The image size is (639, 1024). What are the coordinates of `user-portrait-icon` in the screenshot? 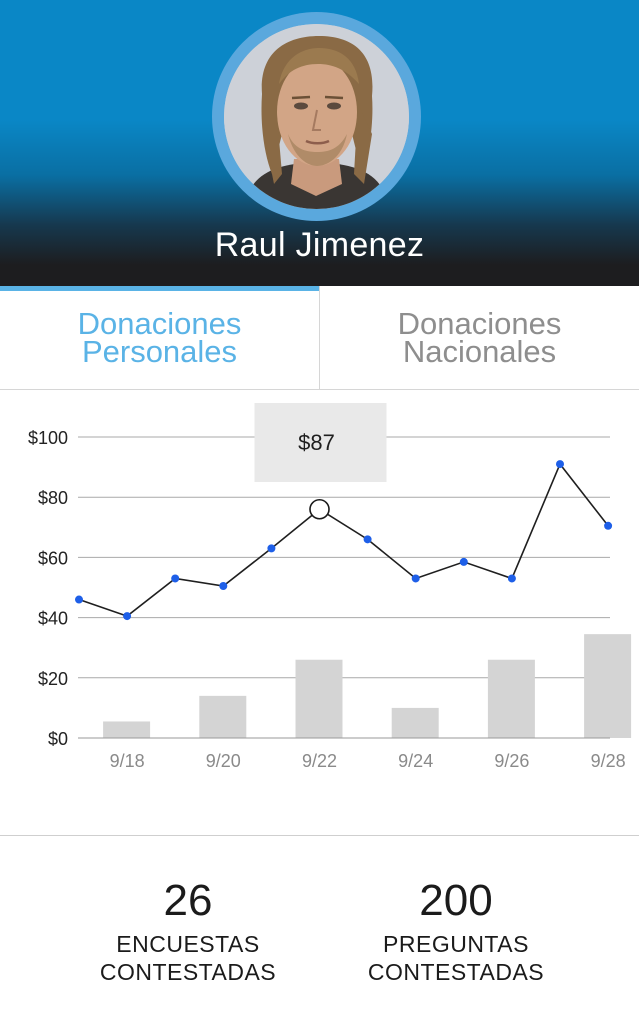 It's located at (316, 116).